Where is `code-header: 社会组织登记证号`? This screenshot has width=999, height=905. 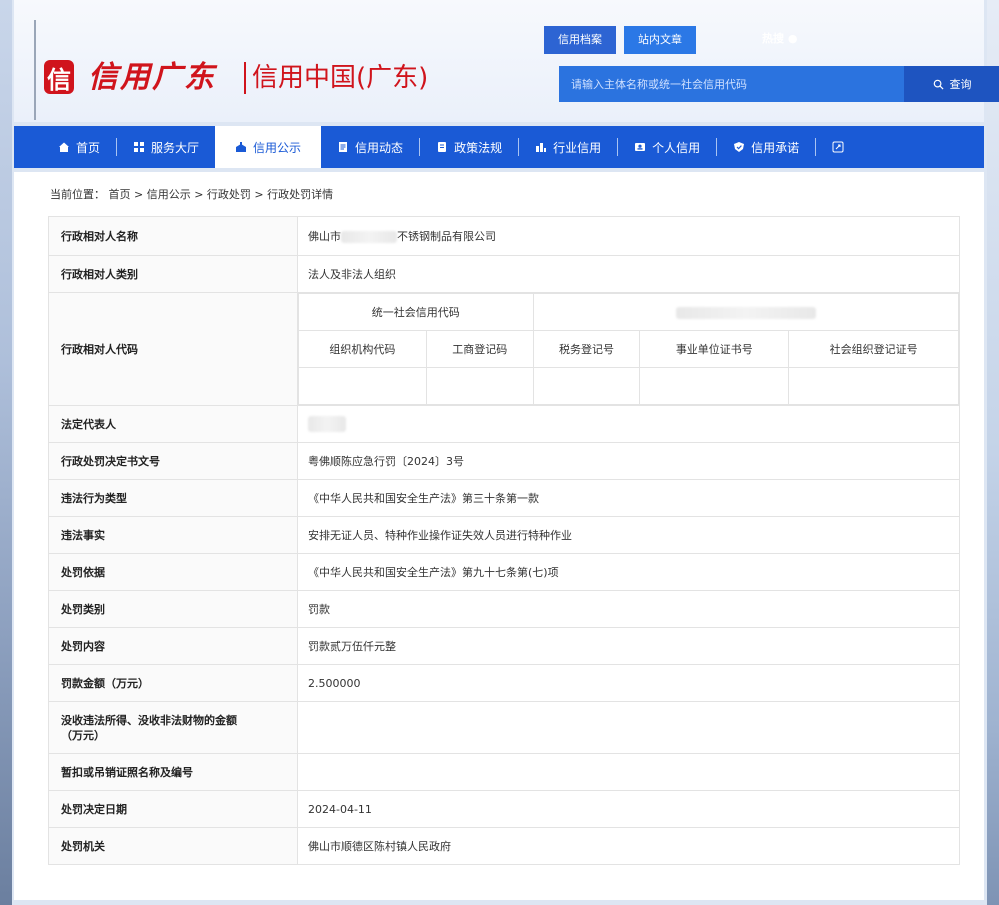 code-header: 社会组织登记证号 is located at coordinates (873, 349).